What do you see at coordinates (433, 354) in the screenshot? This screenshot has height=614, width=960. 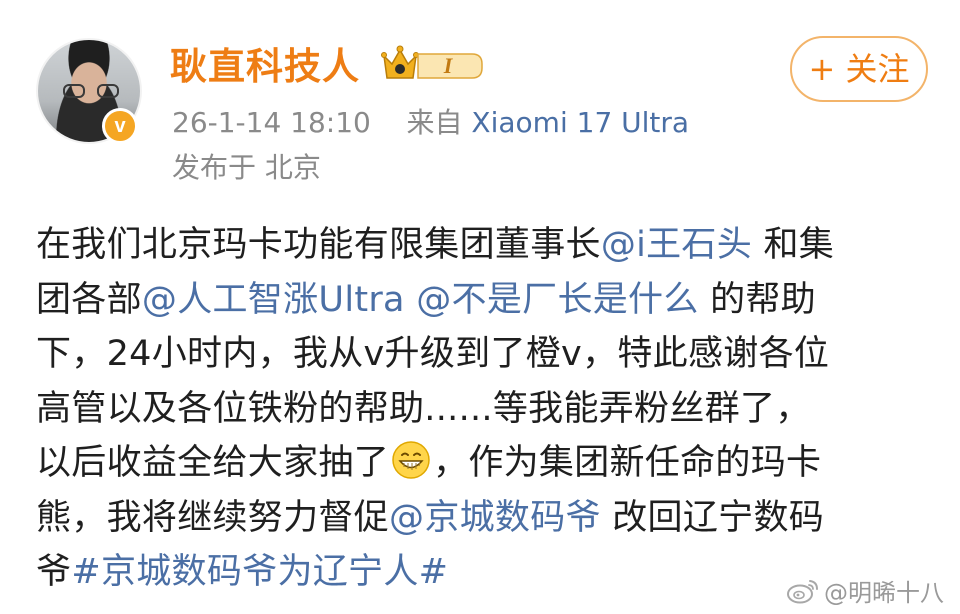 I see `post-text: 下，24小时内，我从v升级到了橙v，特此感谢各位` at bounding box center [433, 354].